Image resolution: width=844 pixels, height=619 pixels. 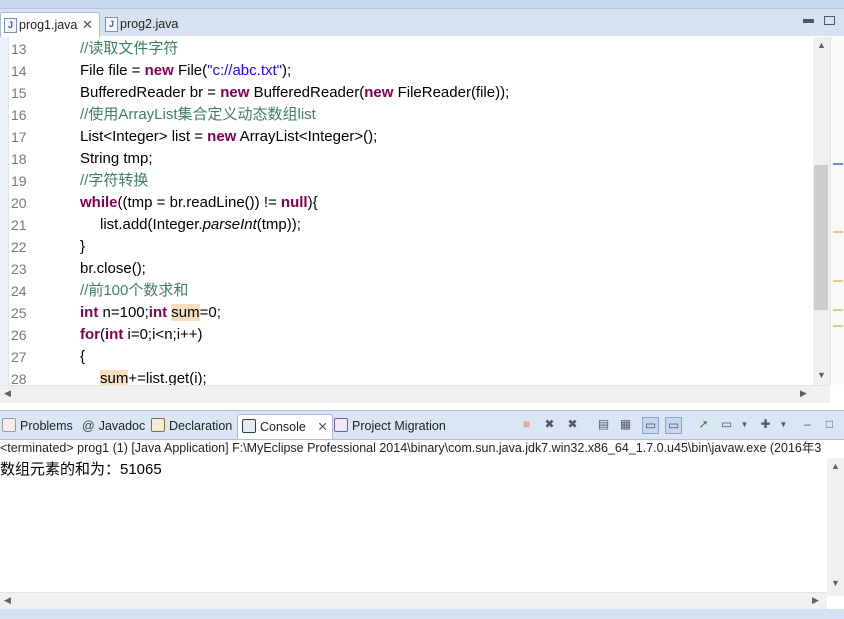 What do you see at coordinates (19, 247) in the screenshot?
I see `line-number: 22` at bounding box center [19, 247].